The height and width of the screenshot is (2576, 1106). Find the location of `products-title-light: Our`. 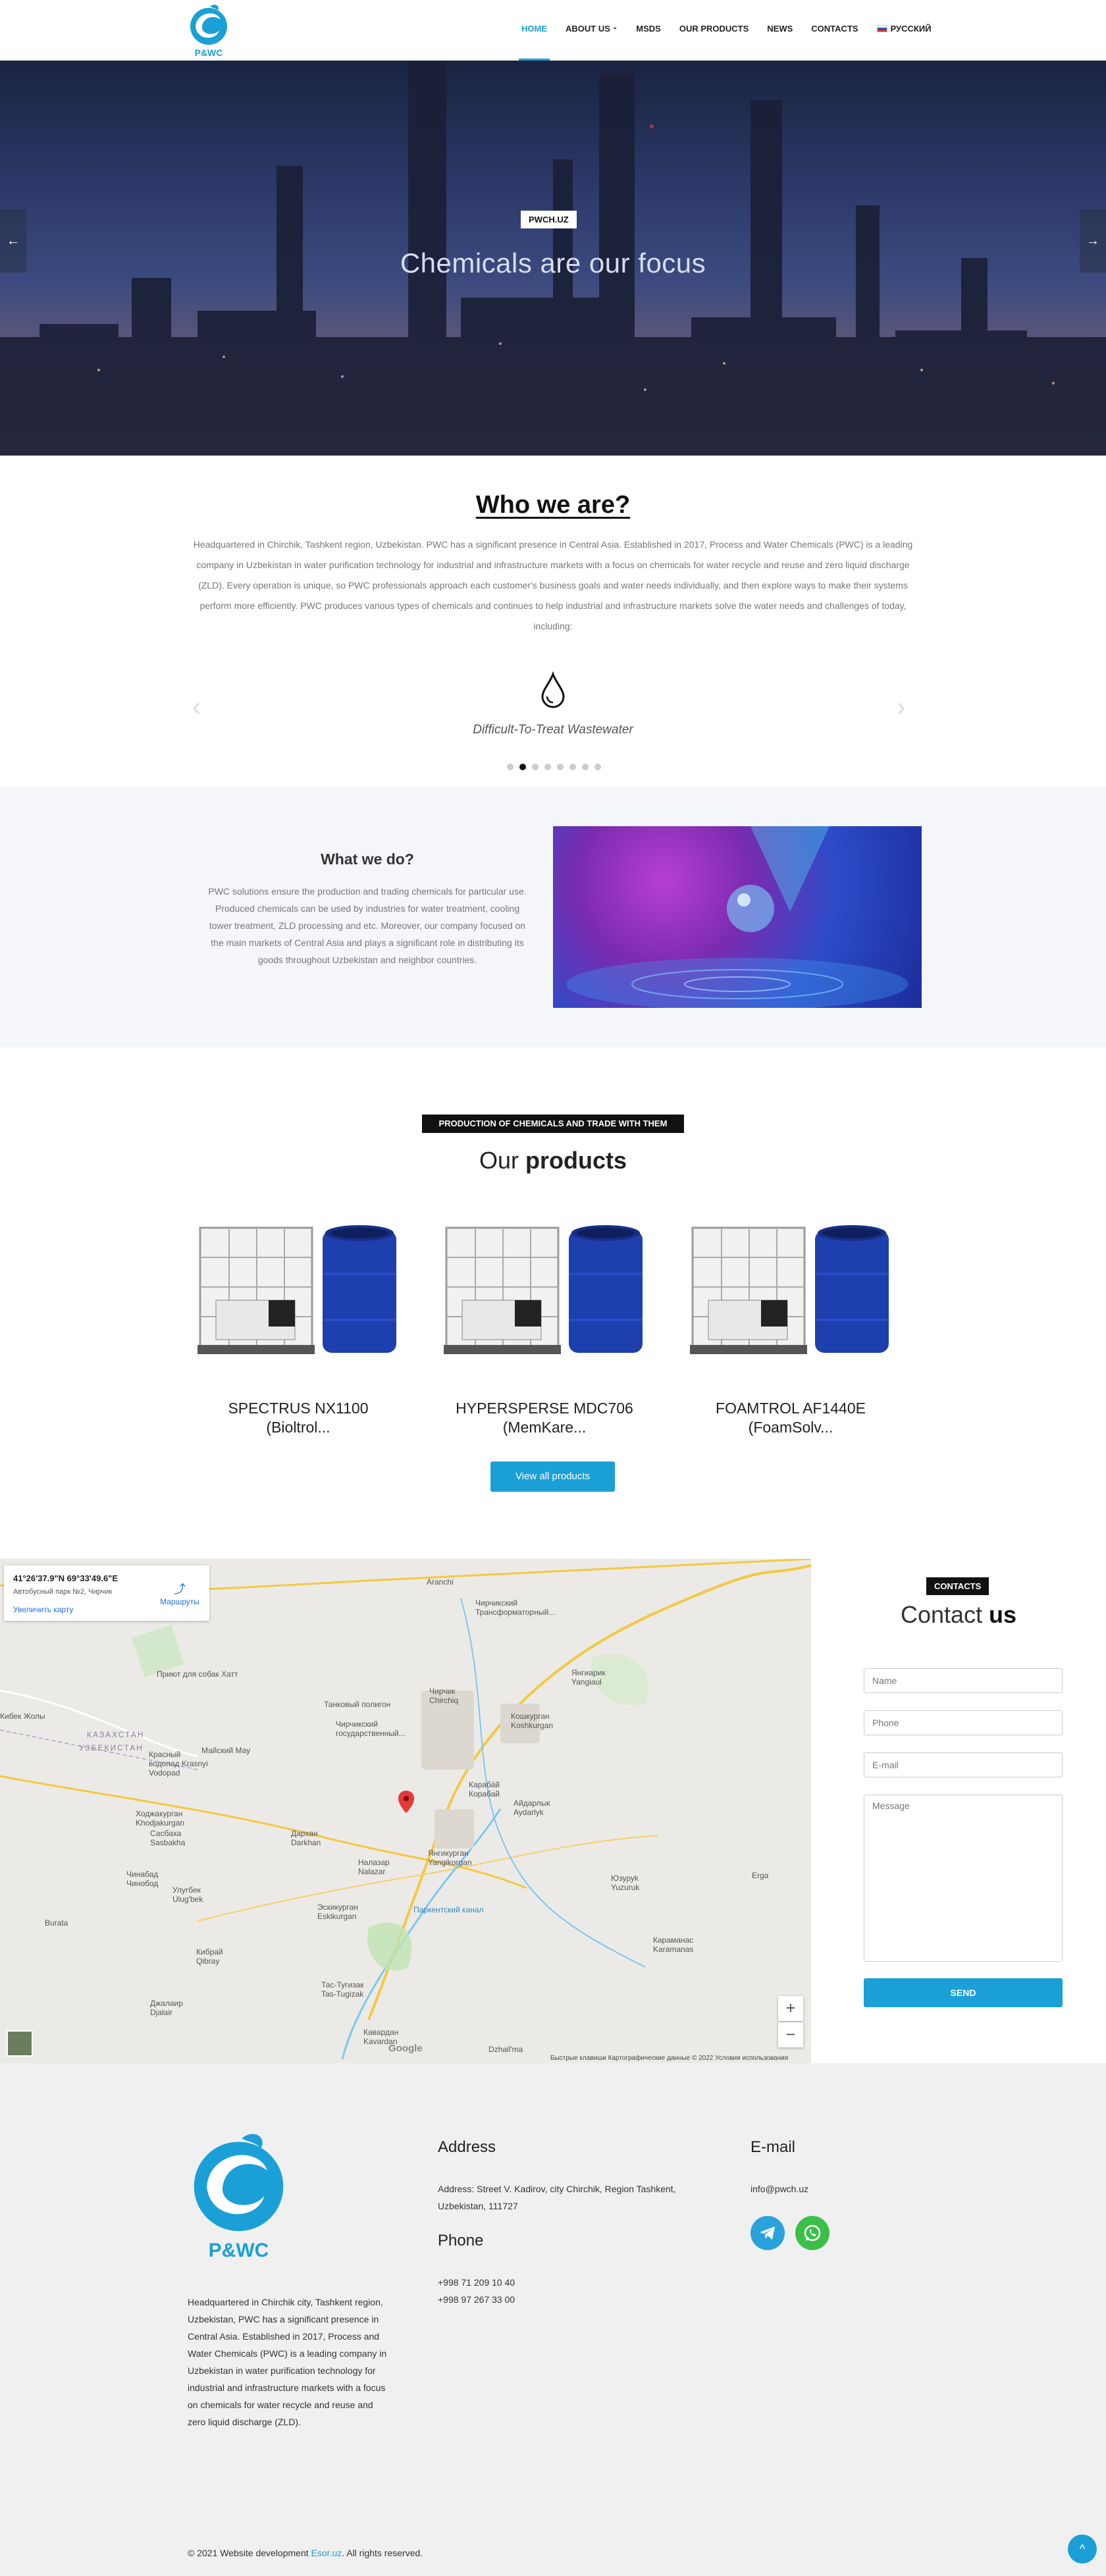

products-title-light: Our is located at coordinates (502, 1160).